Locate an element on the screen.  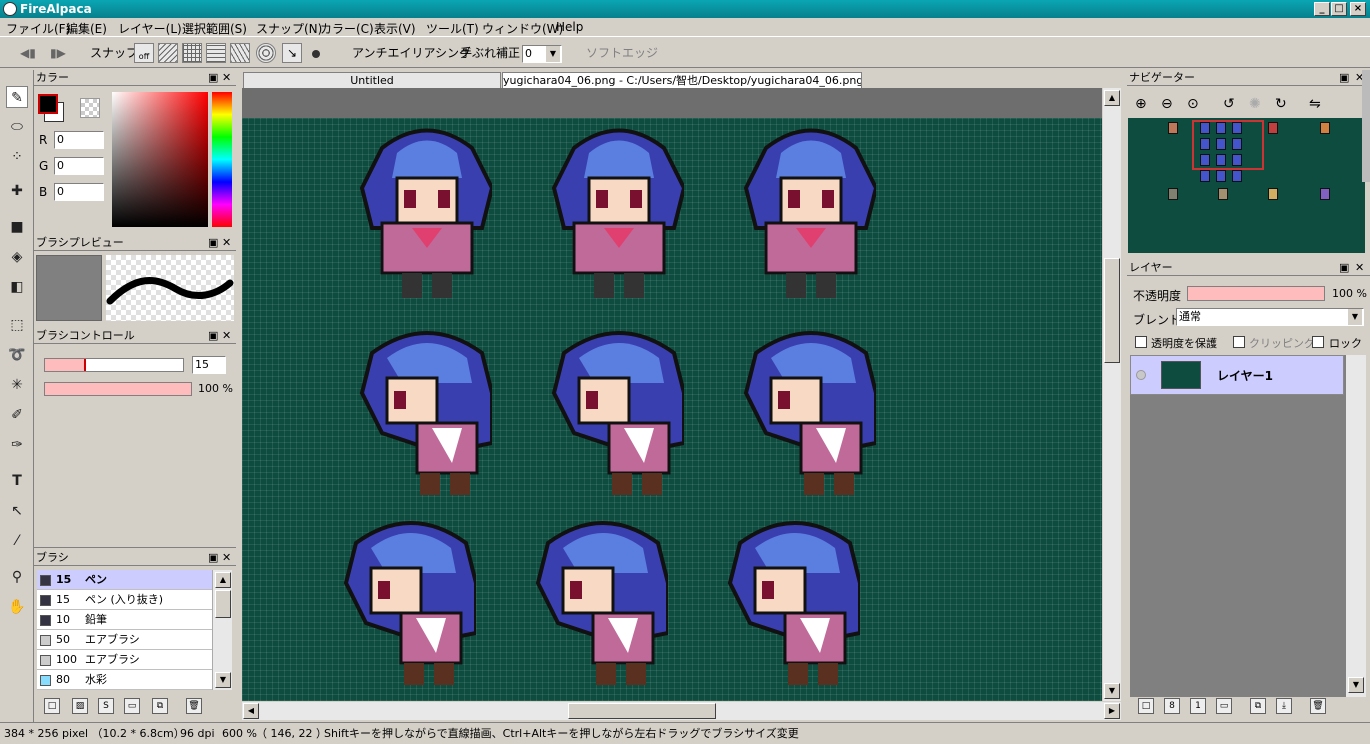
stabilizer-select: 0 ▼ is located at coordinates (542, 54).